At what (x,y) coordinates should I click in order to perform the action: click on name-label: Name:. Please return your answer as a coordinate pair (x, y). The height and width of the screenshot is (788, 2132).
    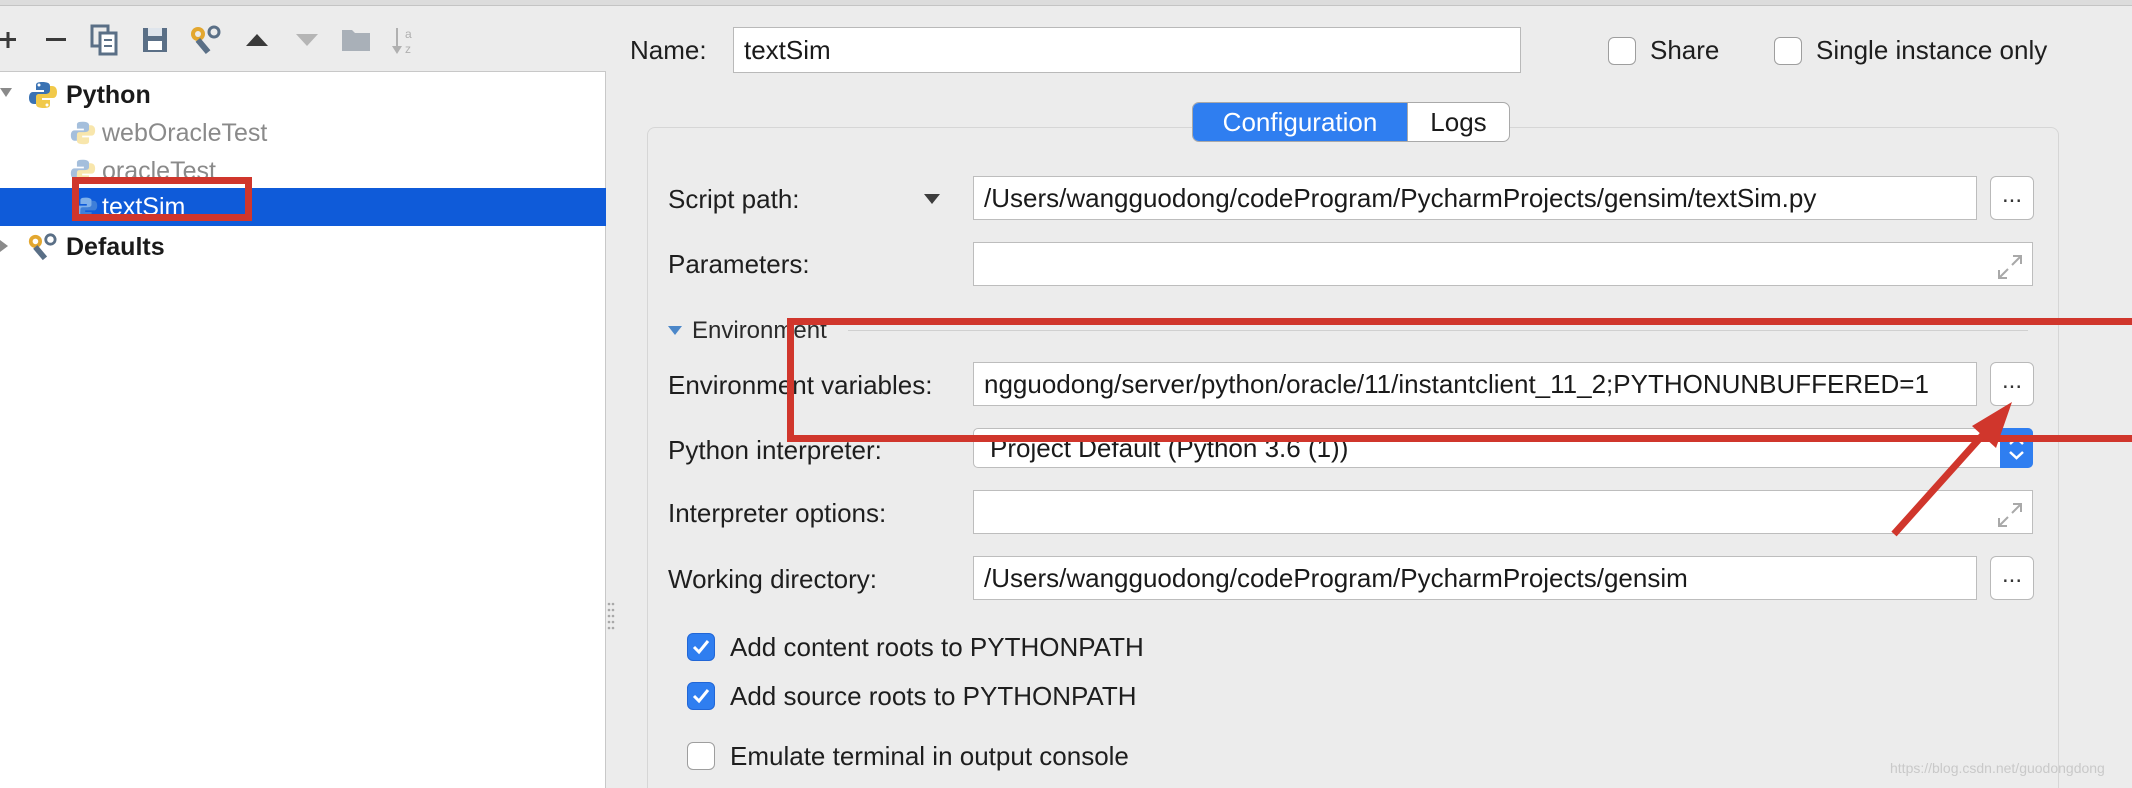
    Looking at the image, I should click on (668, 50).